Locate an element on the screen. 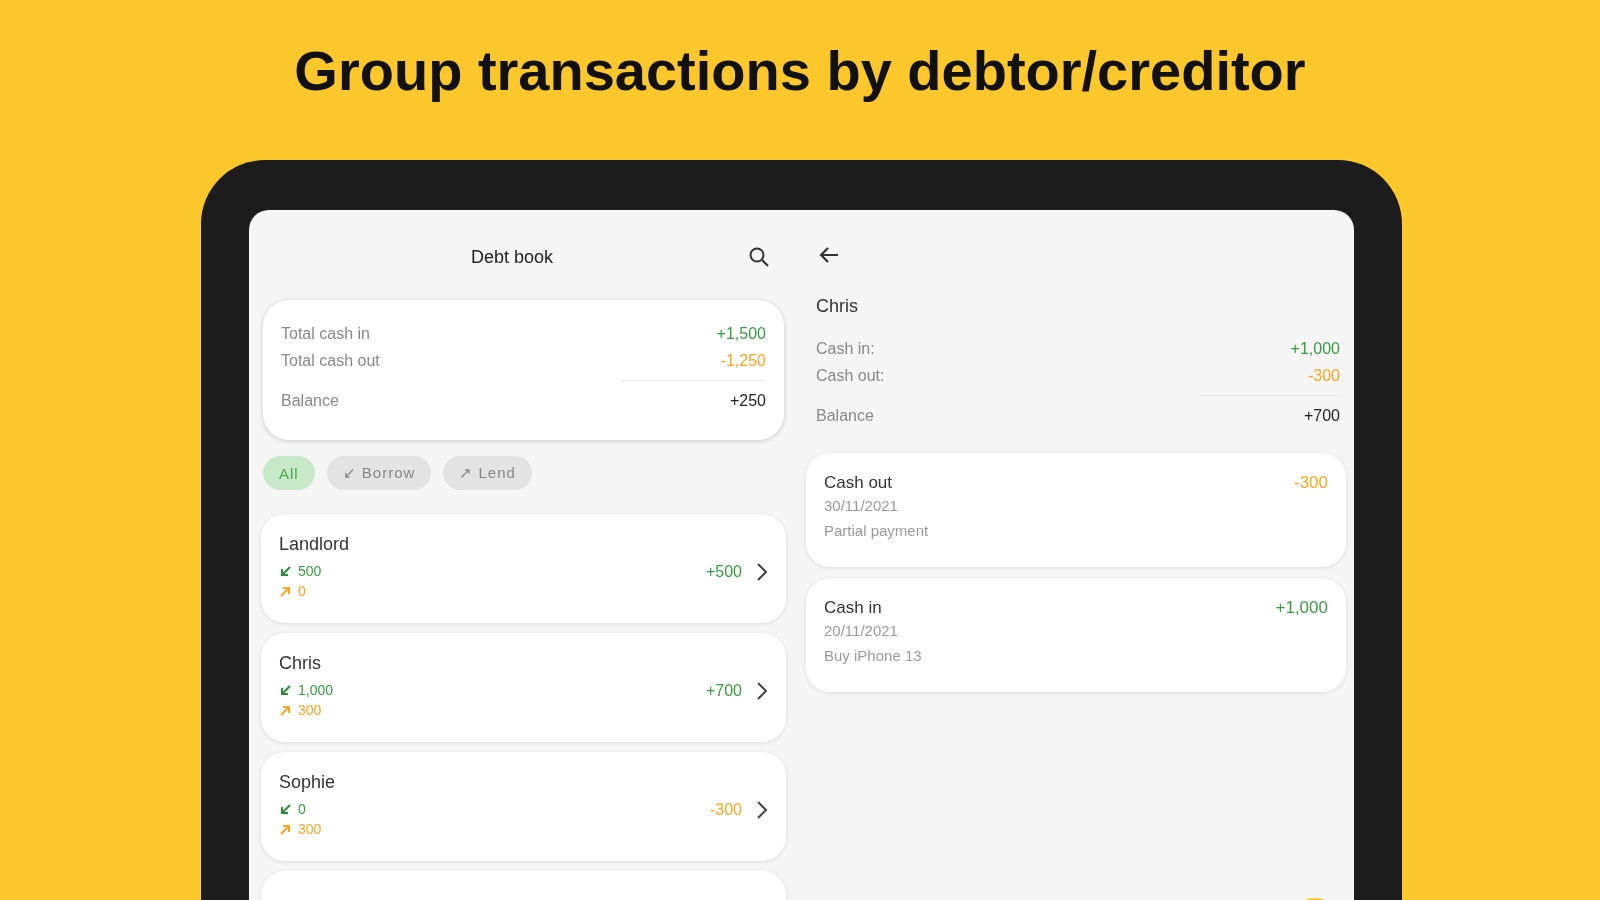 This screenshot has height=900, width=1600. cash-in-amount: 1,000 is located at coordinates (316, 690).